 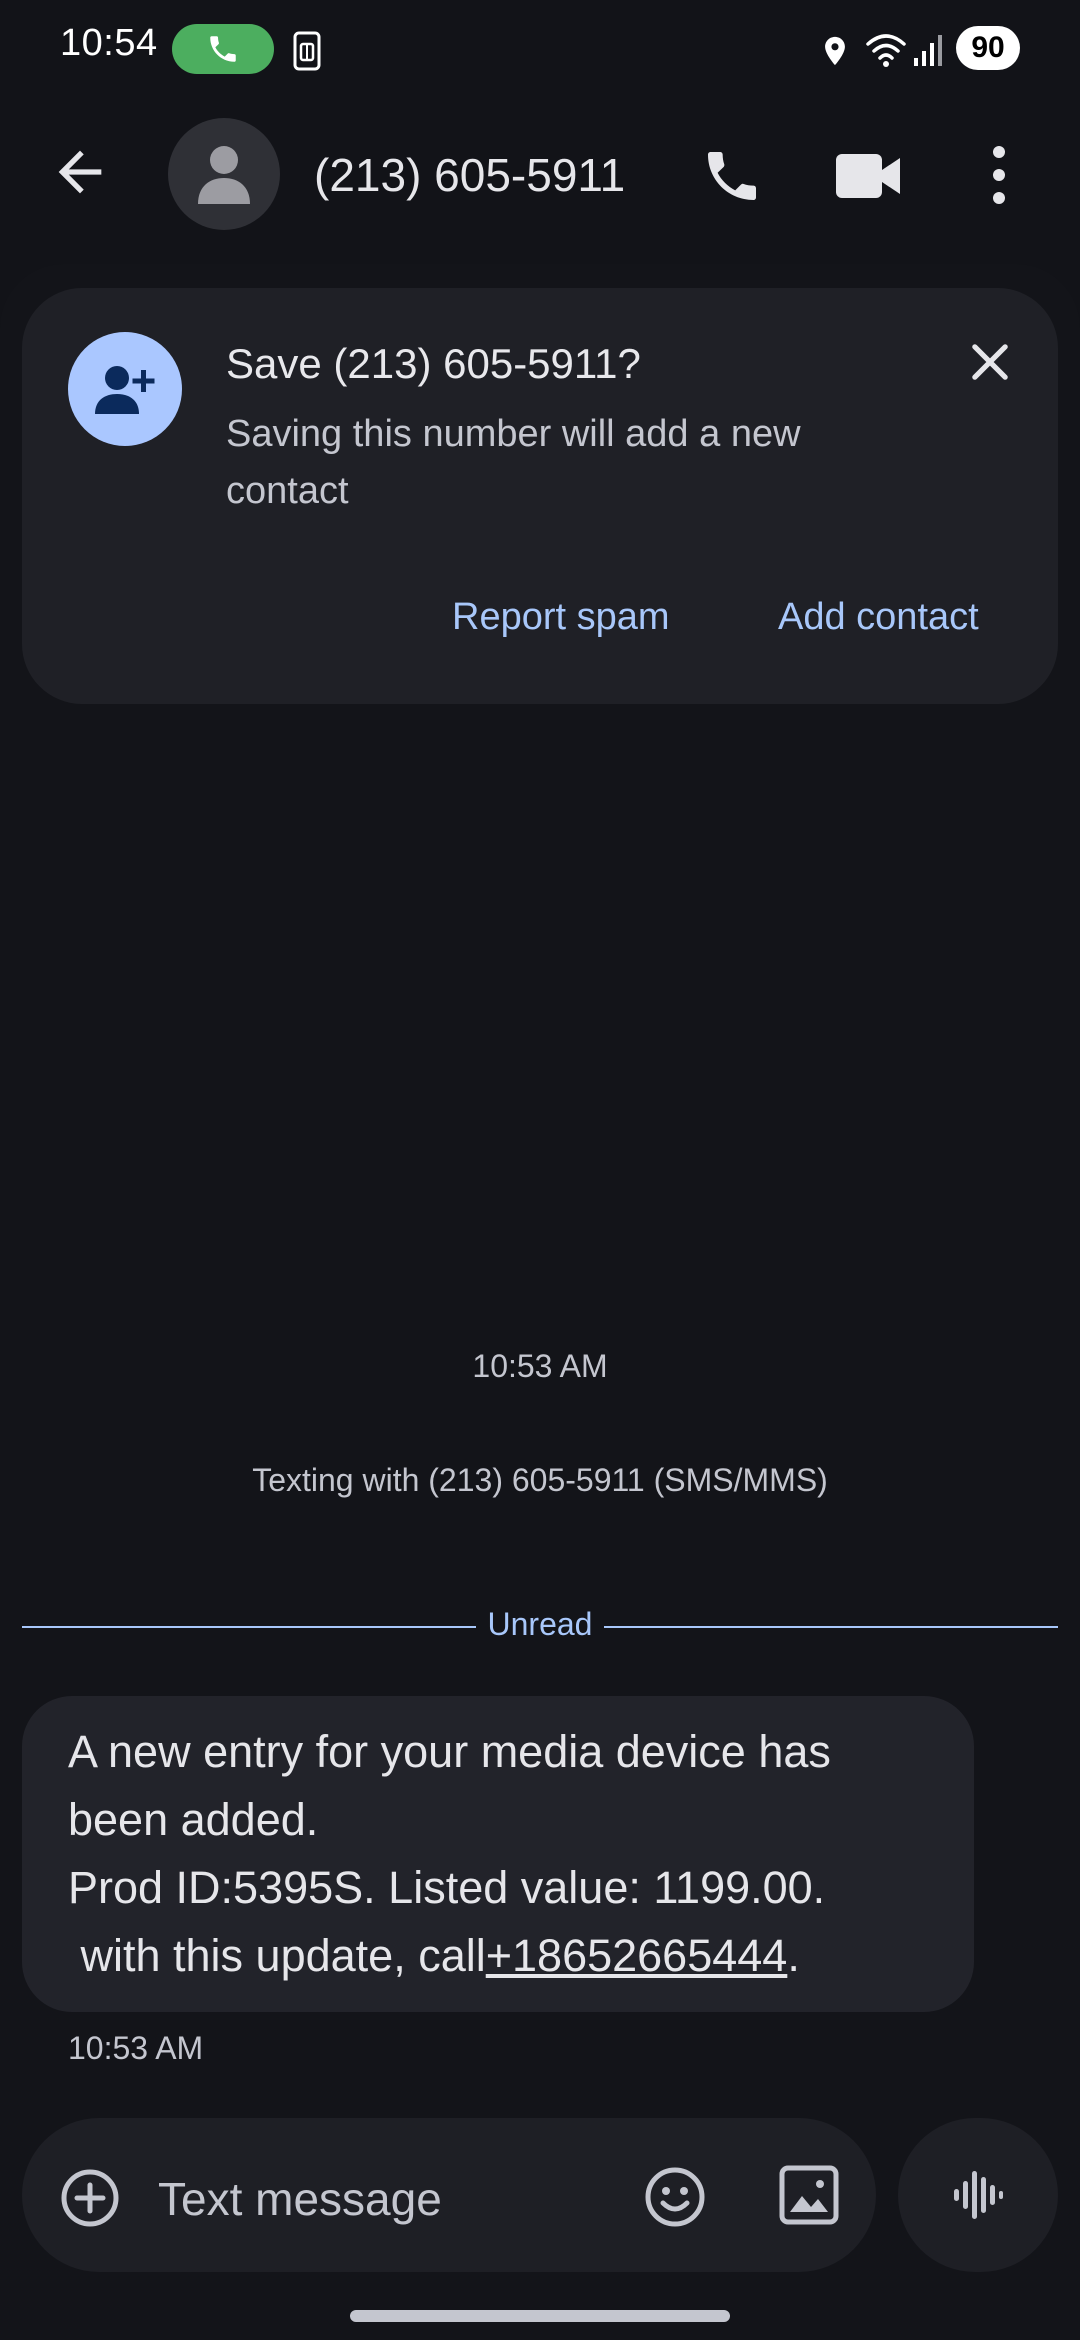 What do you see at coordinates (449, 1751) in the screenshot?
I see `message-line: A new entry for your media device has` at bounding box center [449, 1751].